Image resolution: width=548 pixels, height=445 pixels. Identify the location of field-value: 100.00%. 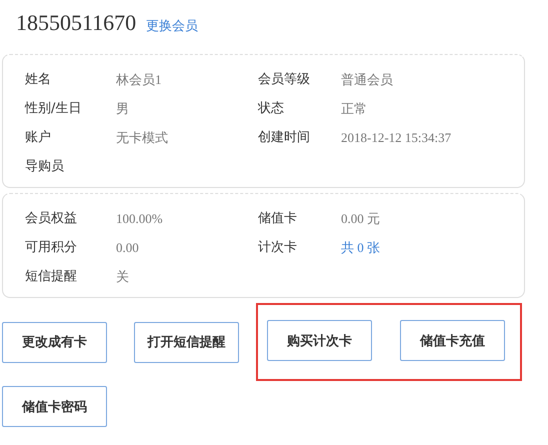
(140, 219).